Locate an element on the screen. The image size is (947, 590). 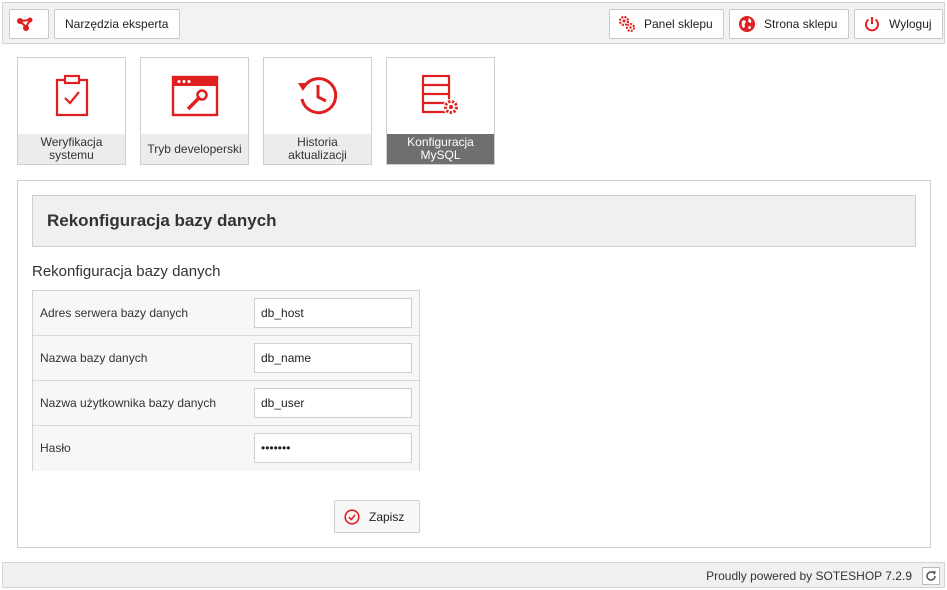
refresh-icon is located at coordinates (931, 576).